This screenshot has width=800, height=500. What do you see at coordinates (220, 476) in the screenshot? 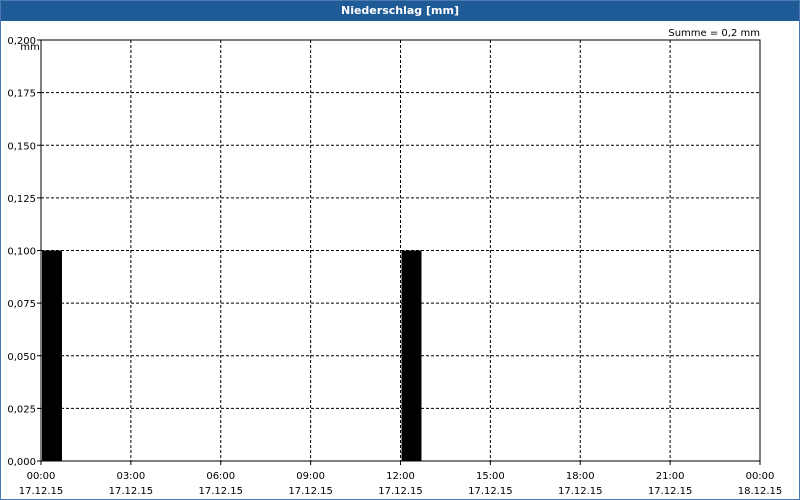
I see `x-tick-time-label: 06:00` at bounding box center [220, 476].